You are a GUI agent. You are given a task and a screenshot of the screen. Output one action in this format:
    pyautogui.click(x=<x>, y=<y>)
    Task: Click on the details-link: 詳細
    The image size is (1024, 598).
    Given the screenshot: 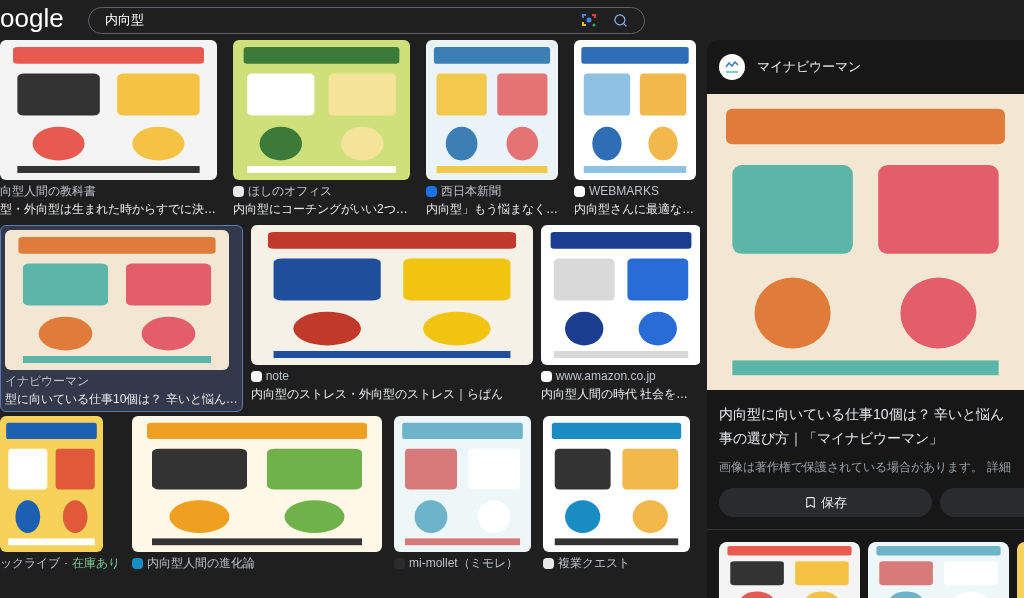 What is the action you would take?
    pyautogui.click(x=999, y=467)
    